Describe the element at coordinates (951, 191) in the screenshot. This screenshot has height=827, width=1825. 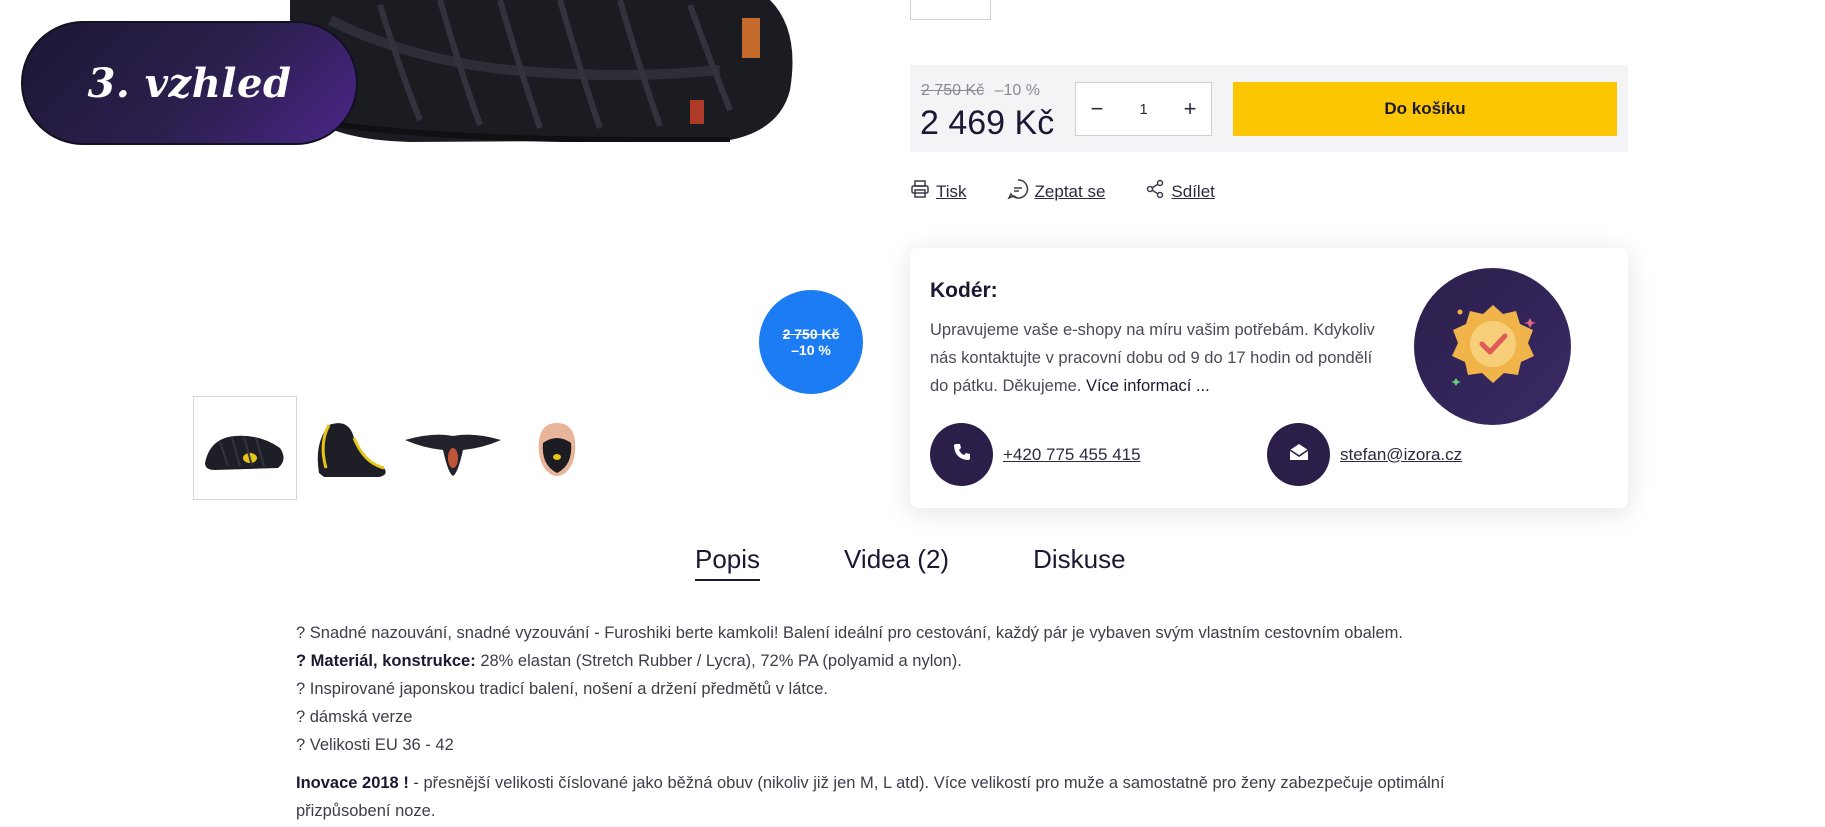
I see `print-label: Tisk` at that location.